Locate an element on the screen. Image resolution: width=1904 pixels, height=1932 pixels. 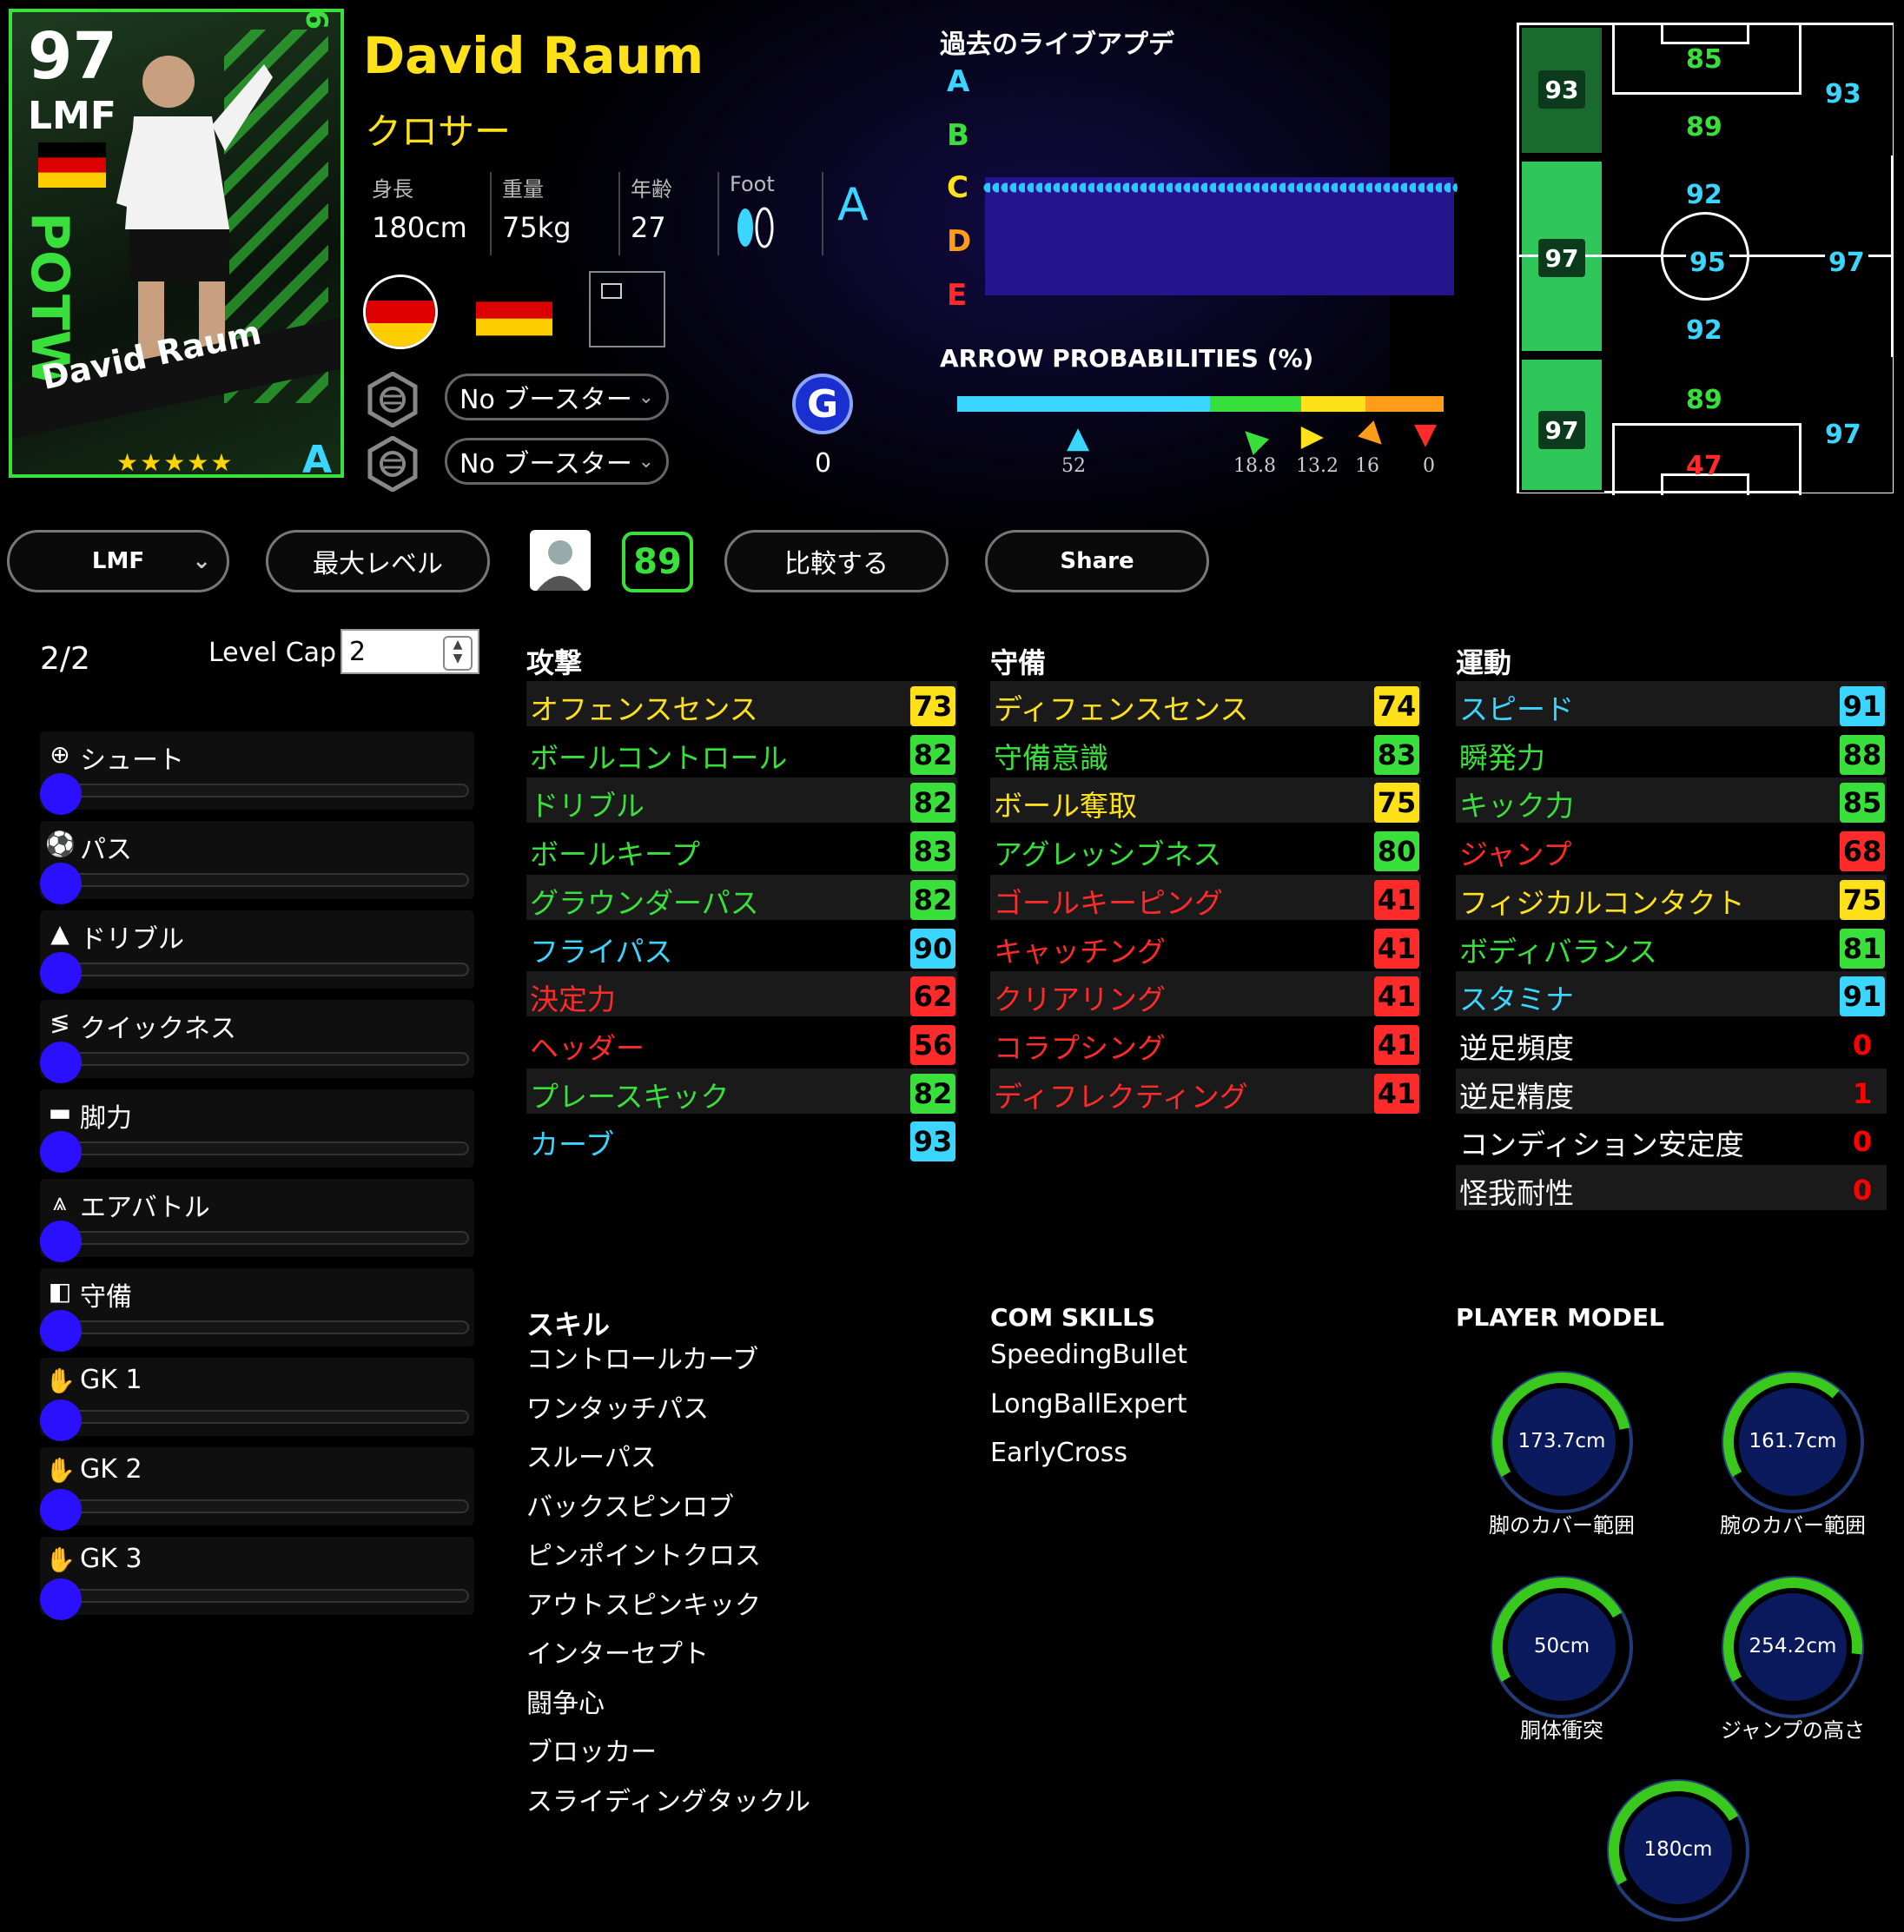
position-select: LMF ⌄ is located at coordinates (118, 561).